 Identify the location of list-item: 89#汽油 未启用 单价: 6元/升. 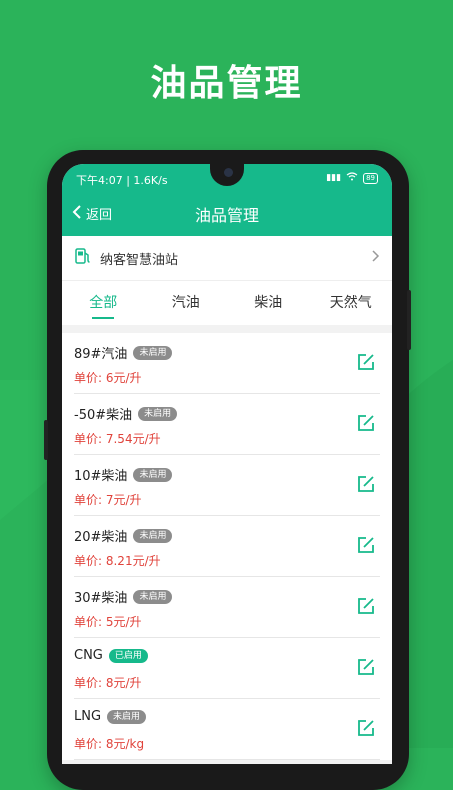
(227, 363).